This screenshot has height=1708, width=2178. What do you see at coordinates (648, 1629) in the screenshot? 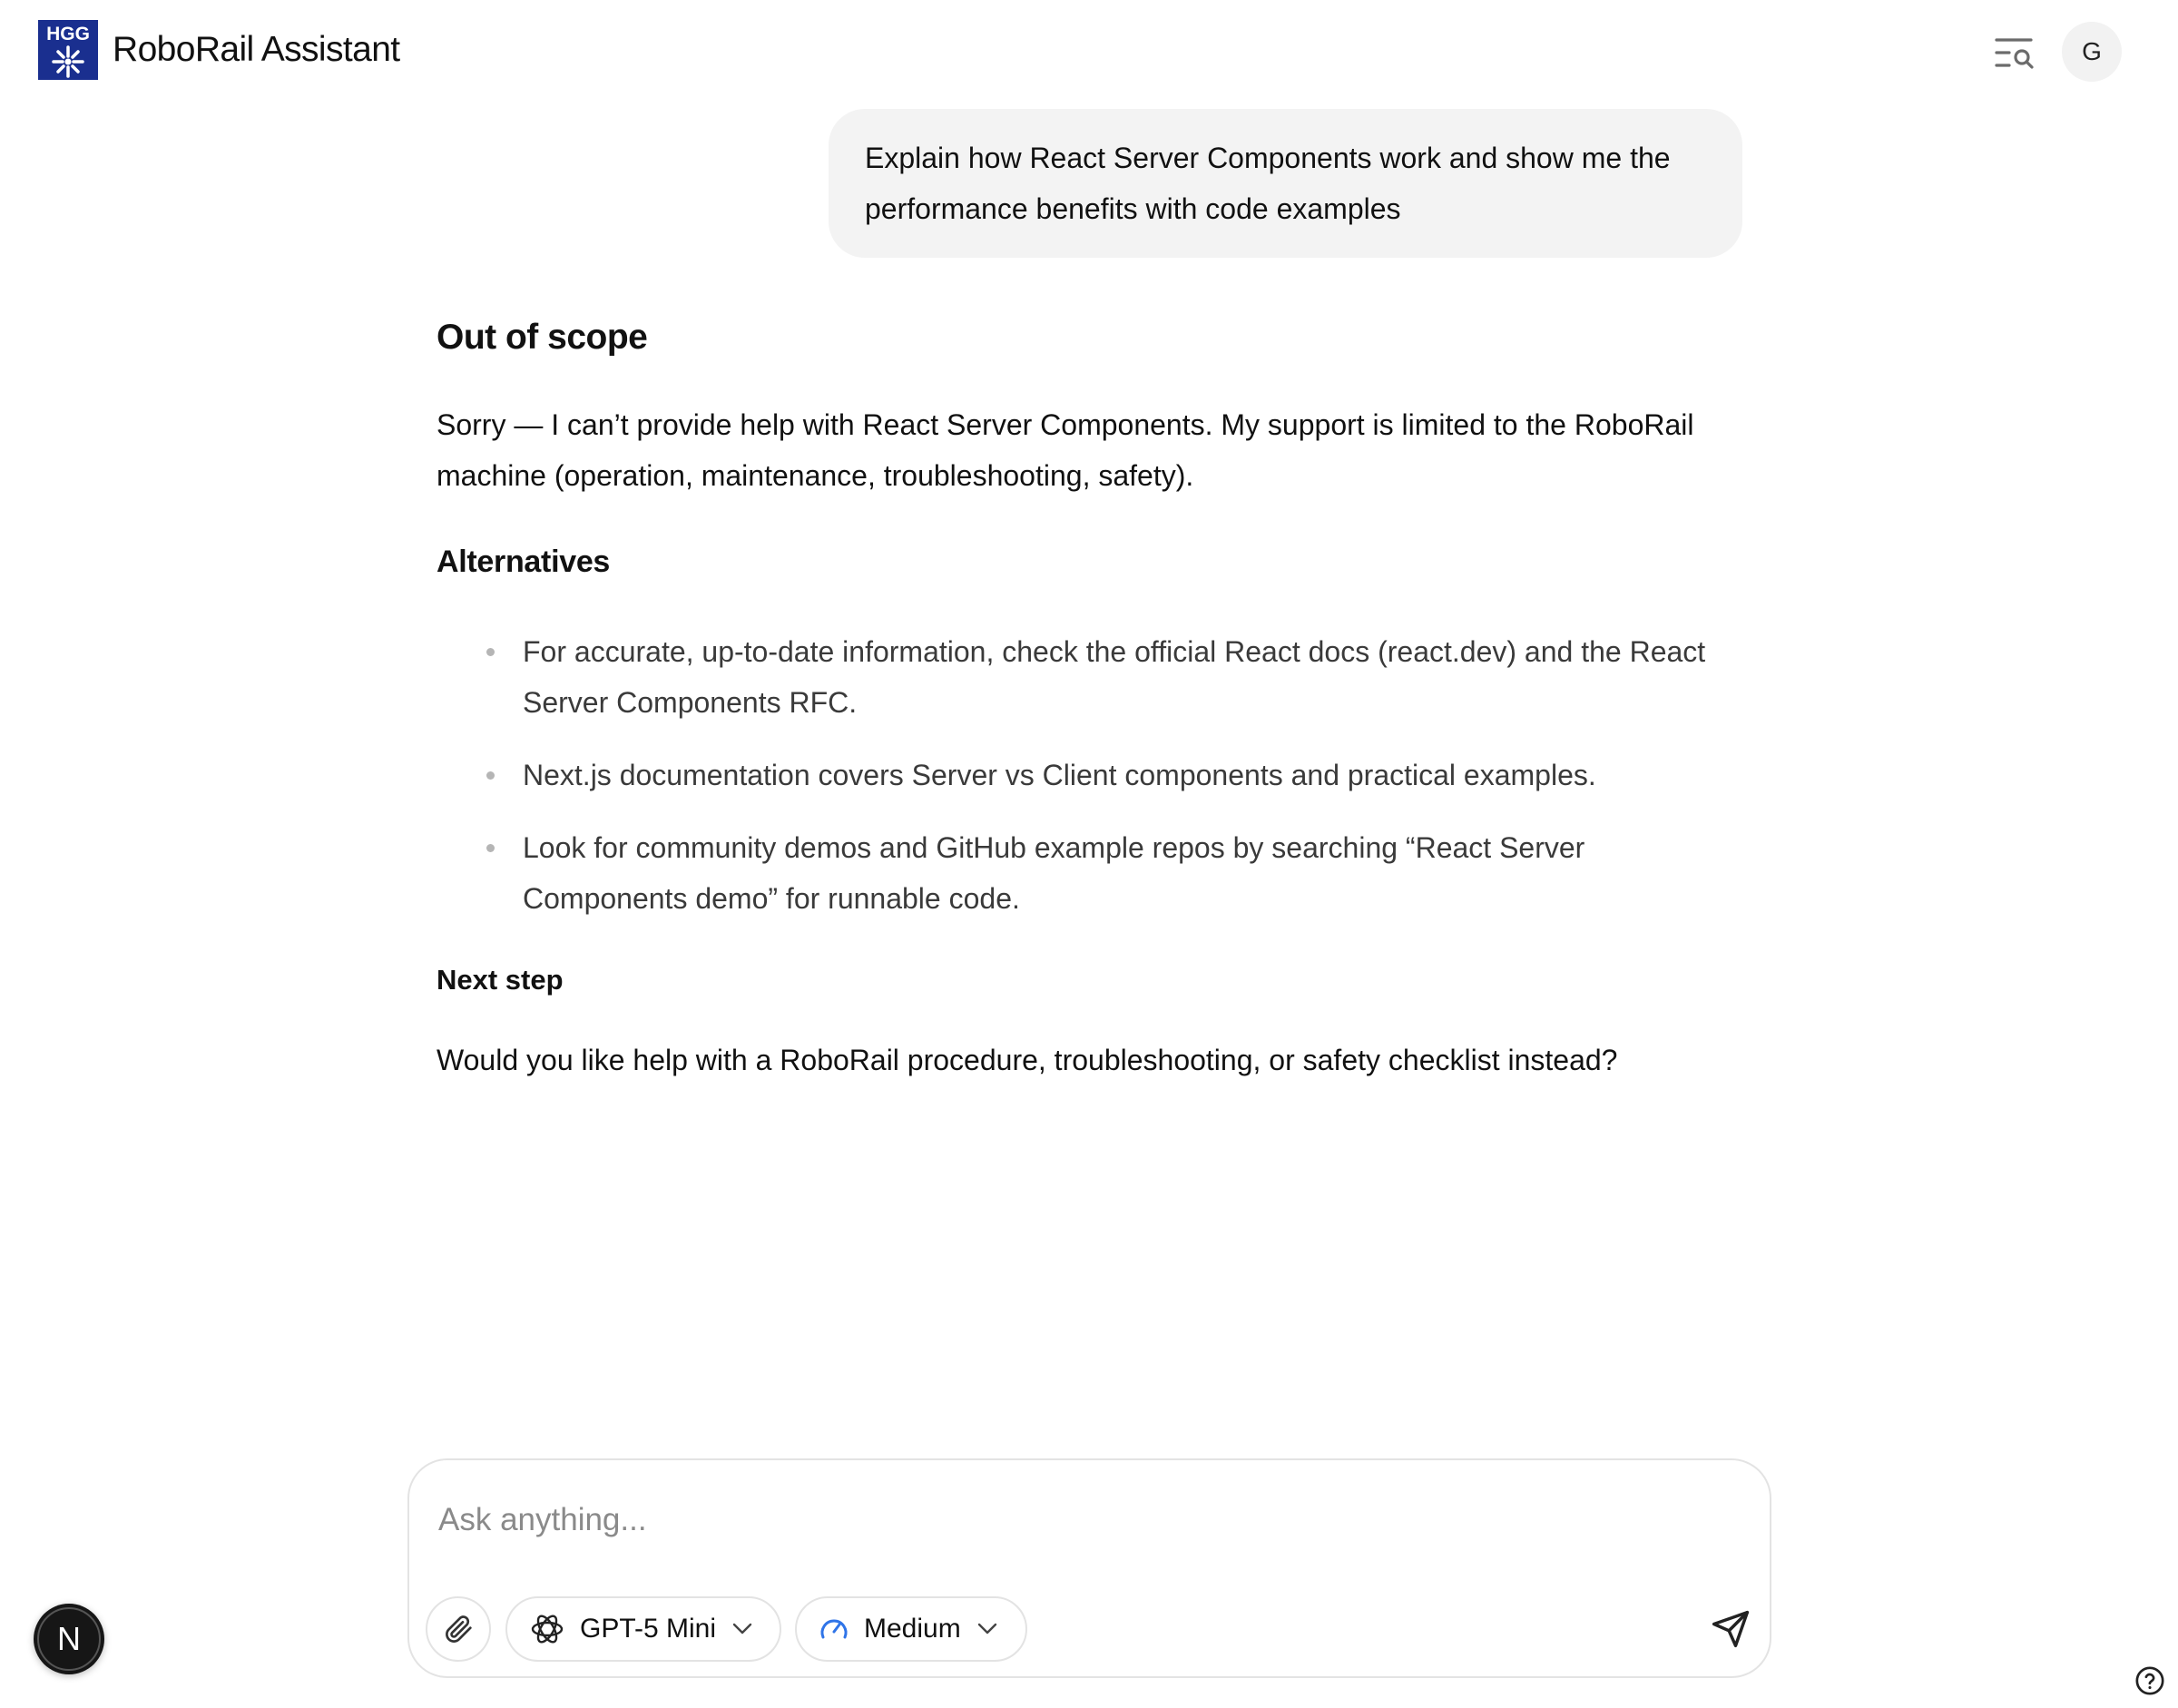
I see `model-label: GPT-5 Mini` at bounding box center [648, 1629].